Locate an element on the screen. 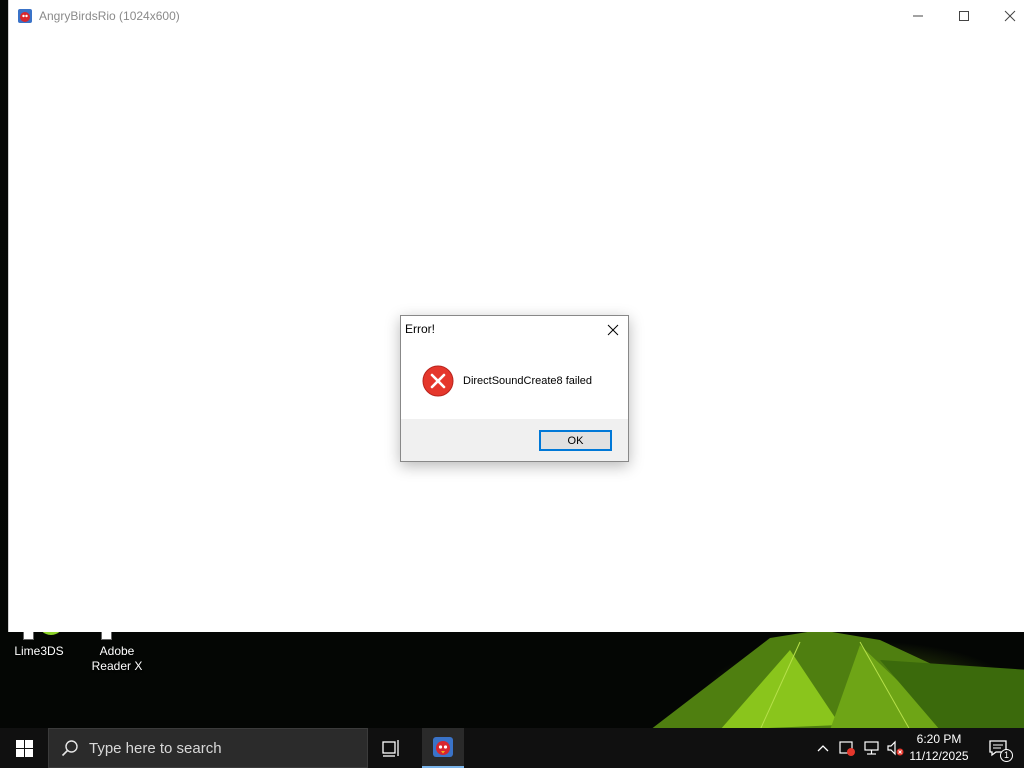 The height and width of the screenshot is (768, 1024). action-center-button: 1 is located at coordinates (998, 748).